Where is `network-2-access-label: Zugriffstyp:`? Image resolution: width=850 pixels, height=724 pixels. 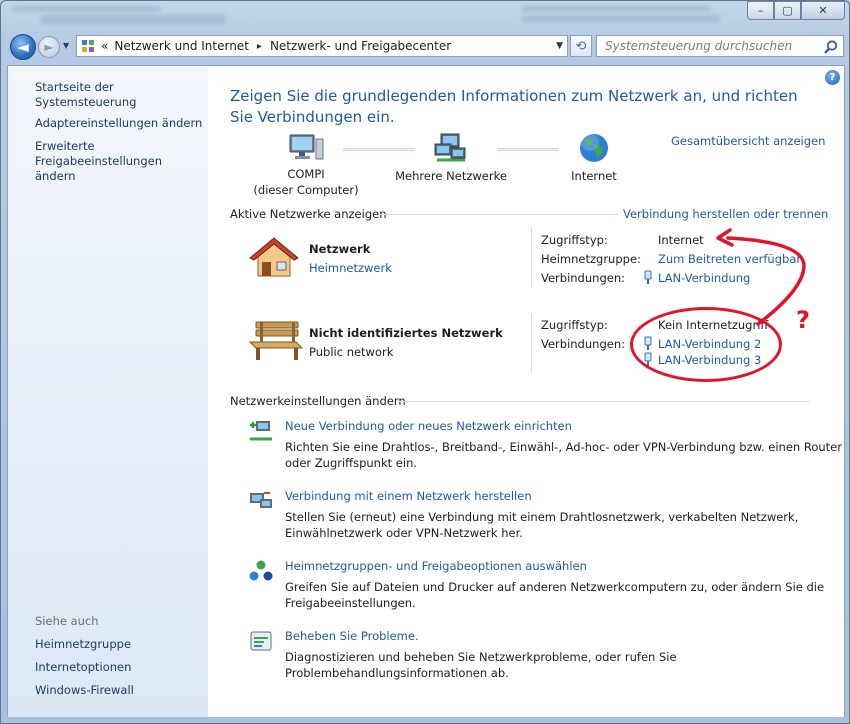 network-2-access-label: Zugriffstyp: is located at coordinates (574, 325).